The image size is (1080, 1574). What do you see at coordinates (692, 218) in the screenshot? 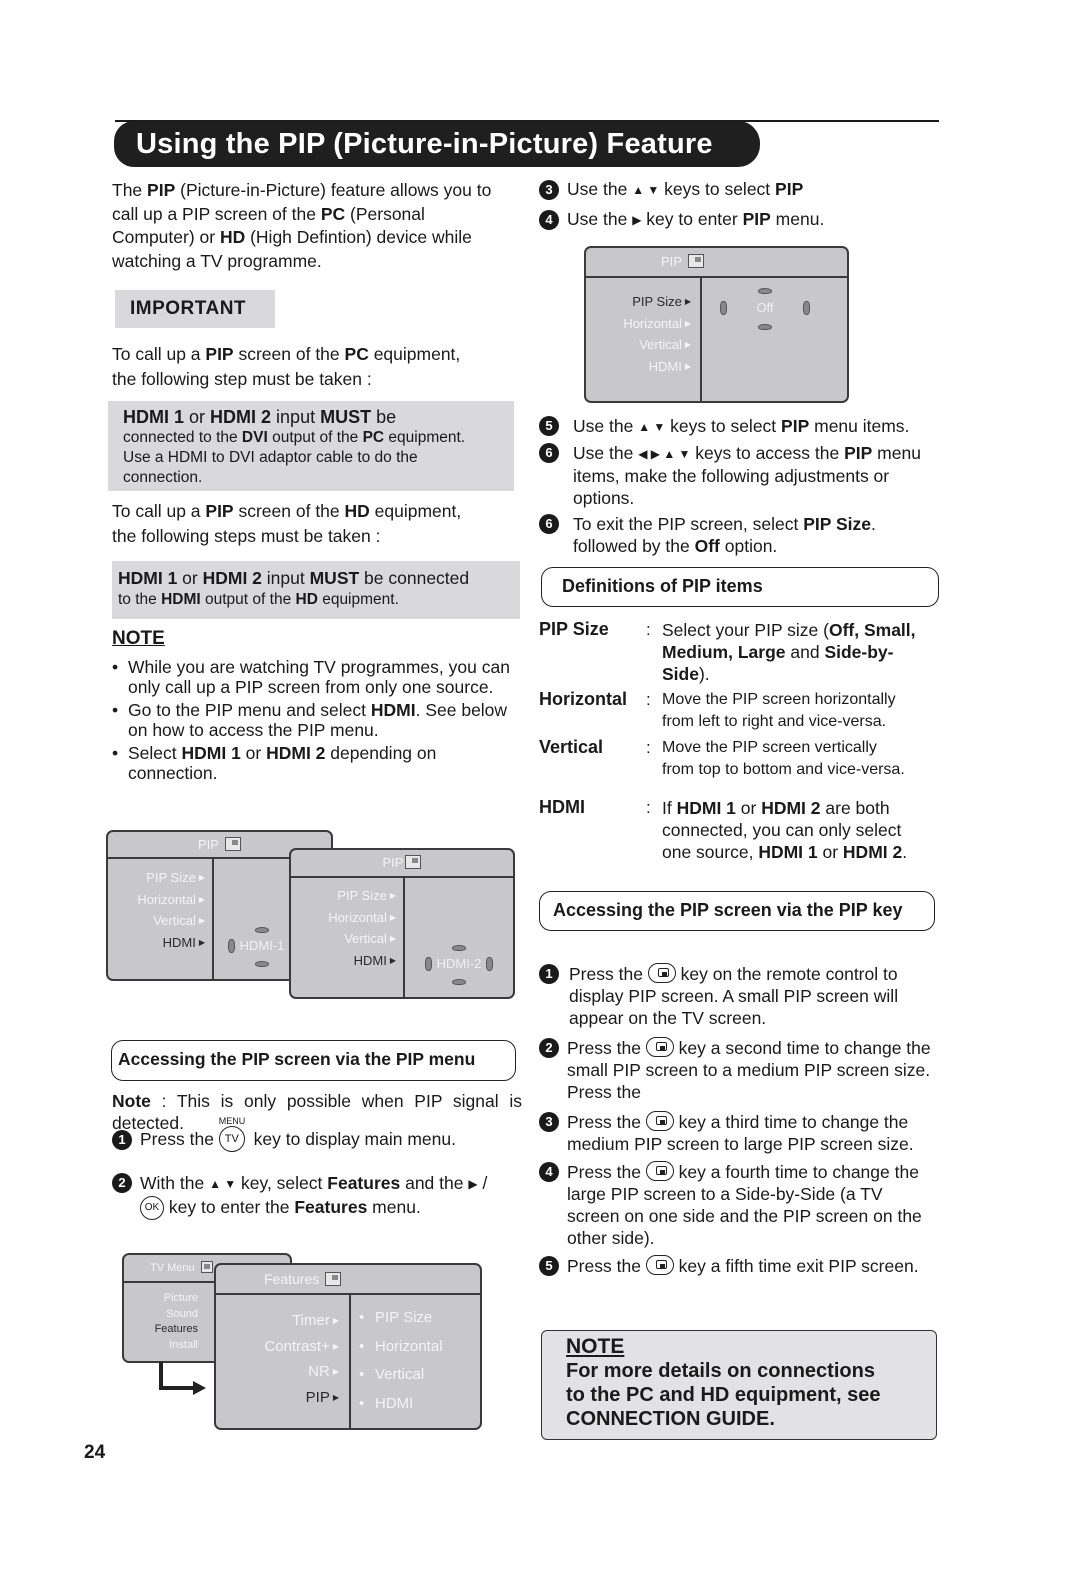
I see `text: key to enter` at bounding box center [692, 218].